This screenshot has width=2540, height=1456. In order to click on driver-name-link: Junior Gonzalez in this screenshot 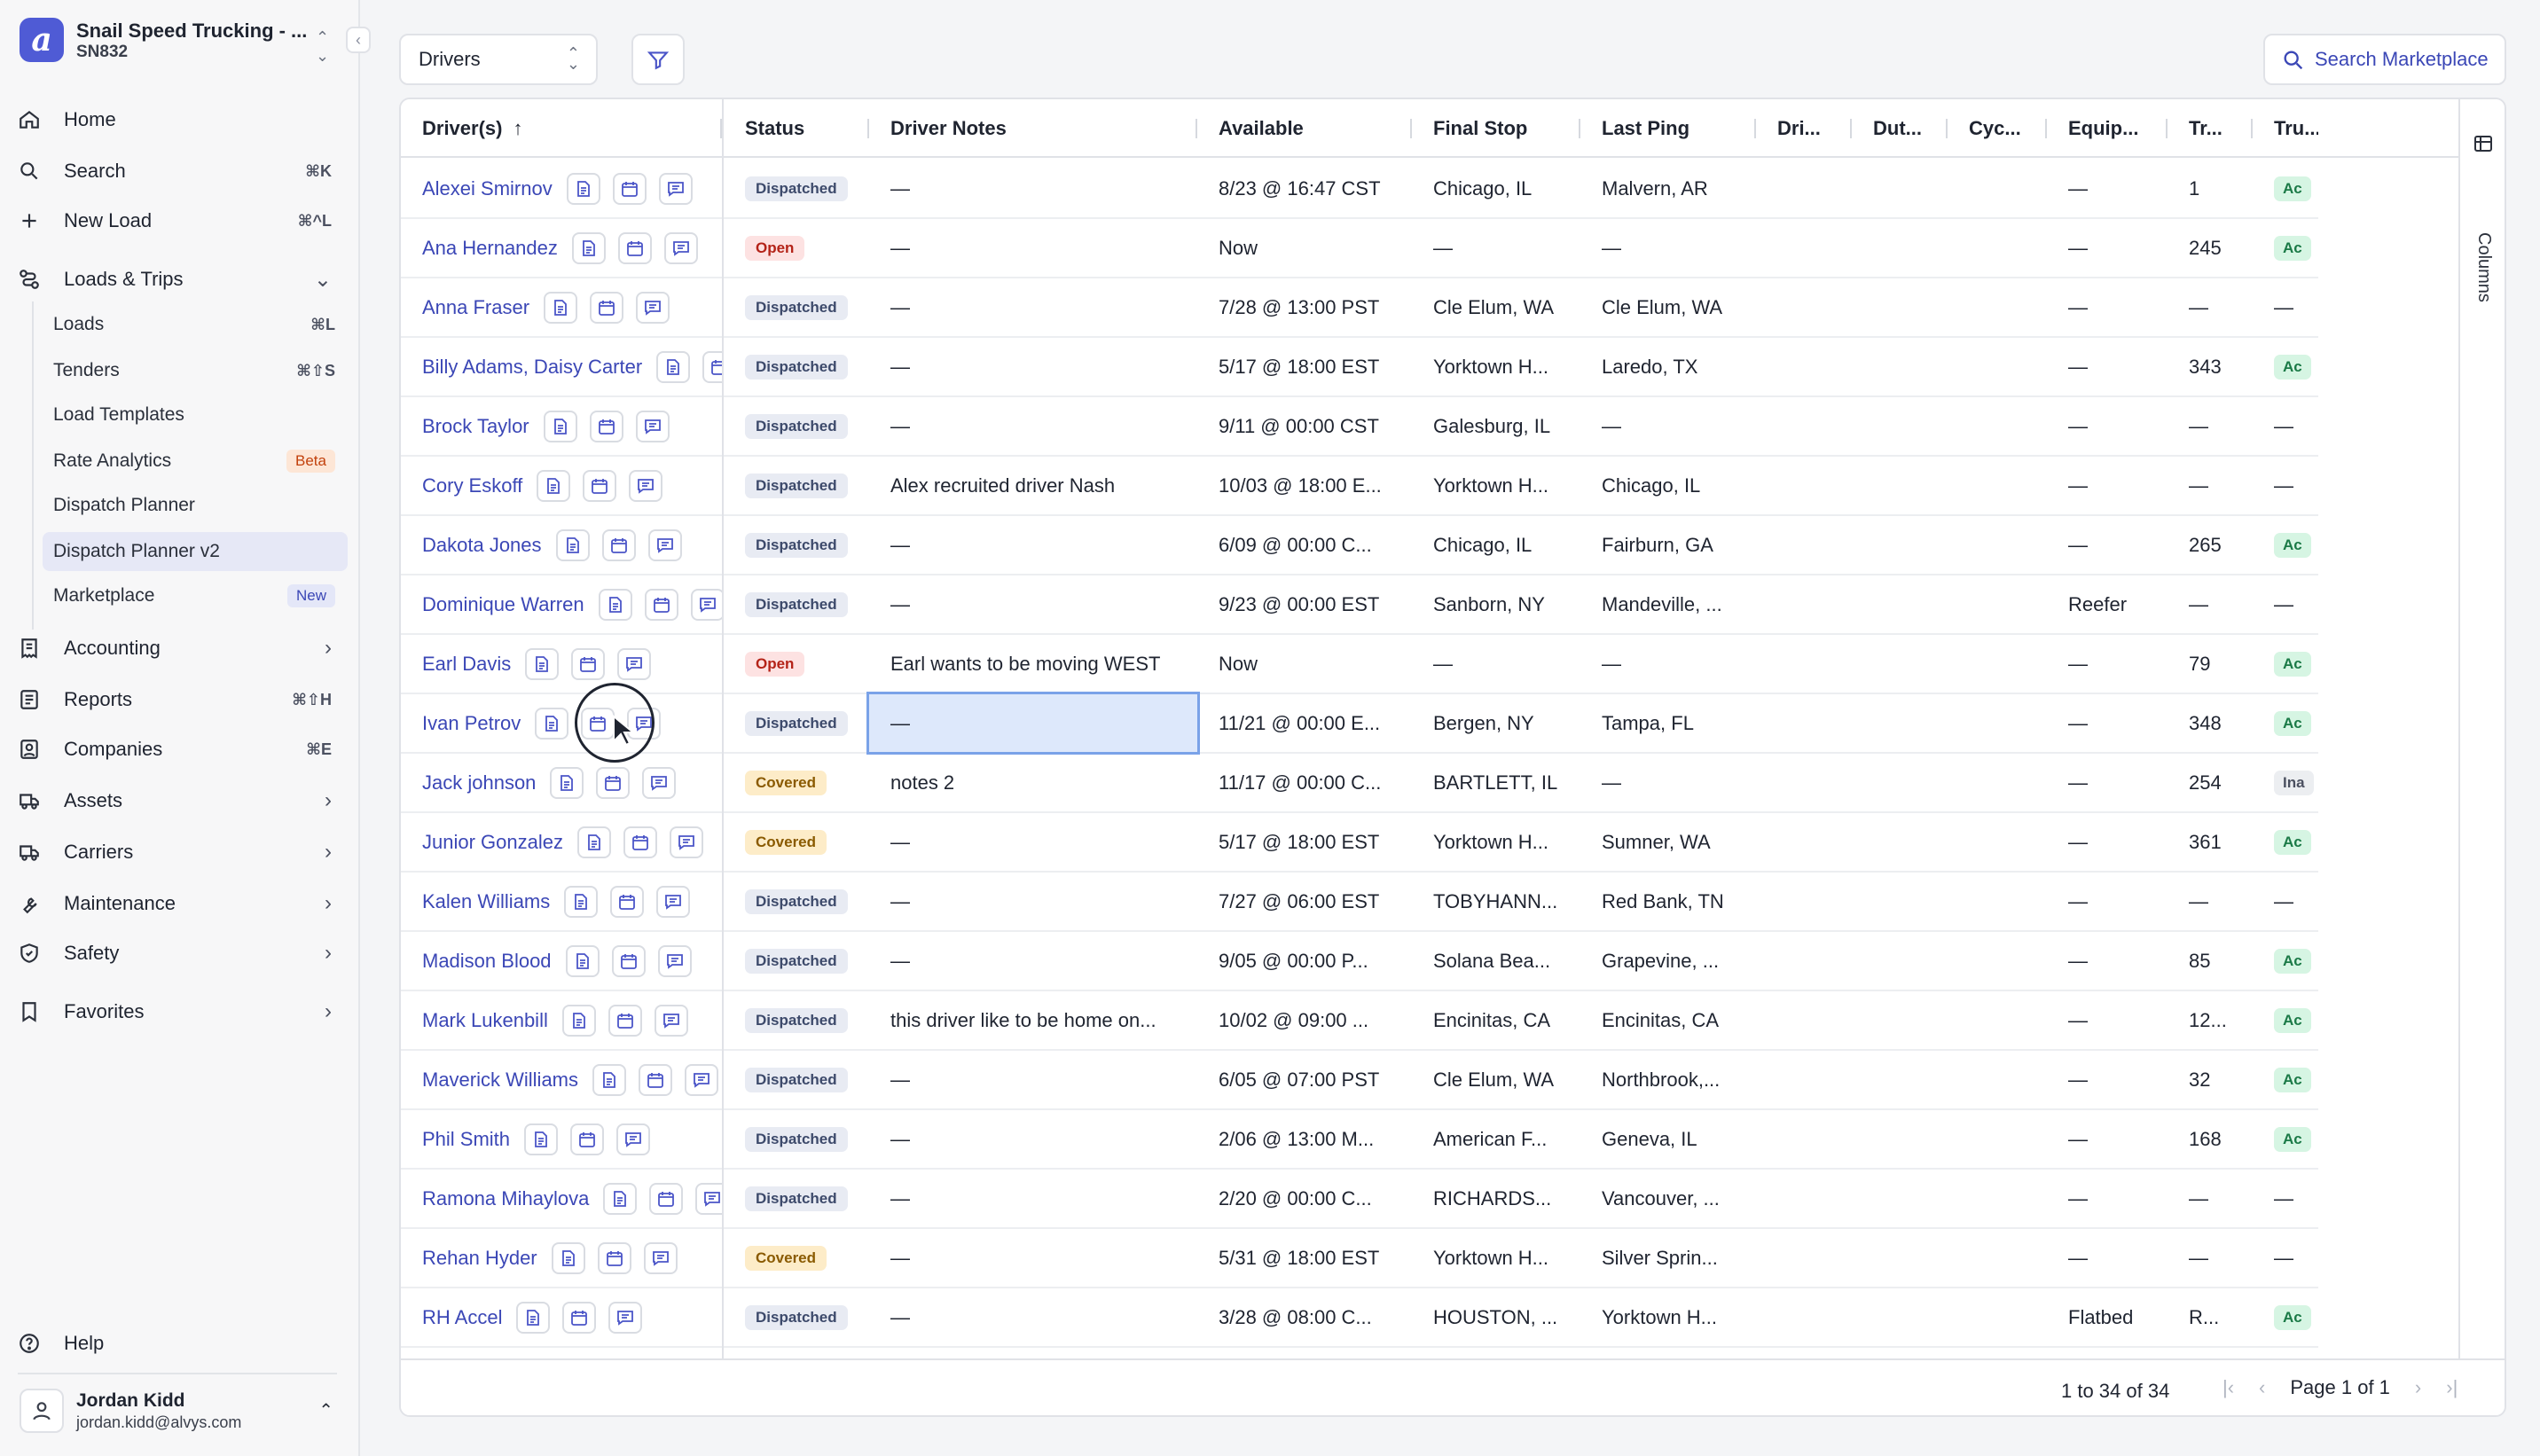, I will do `click(493, 842)`.